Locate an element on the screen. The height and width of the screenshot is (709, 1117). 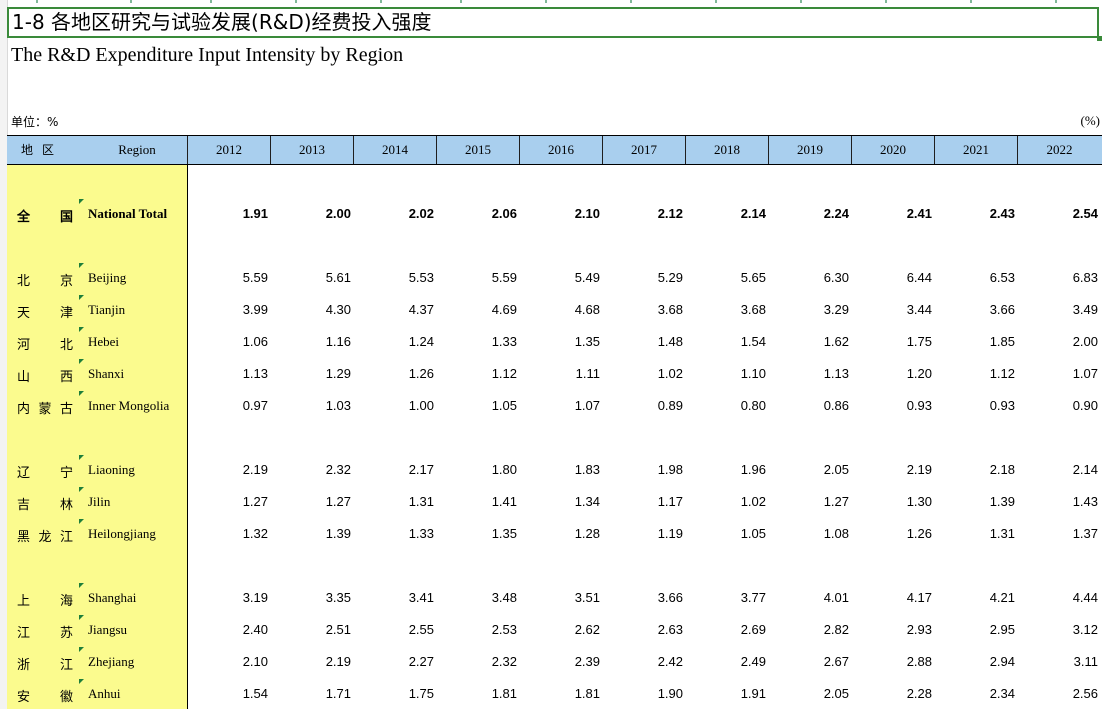
value-cell-2019: 2.82 is located at coordinates (810, 629).